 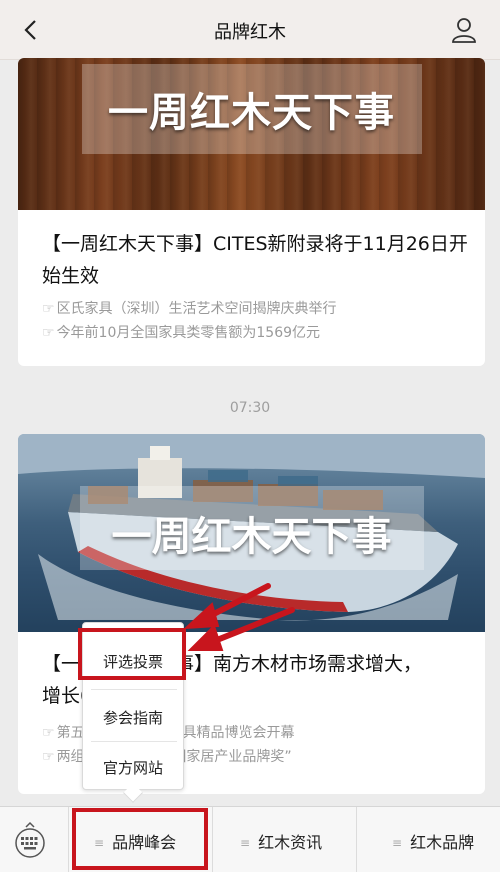 What do you see at coordinates (133, 717) in the screenshot?
I see `menu-item-guide: 参会指南` at bounding box center [133, 717].